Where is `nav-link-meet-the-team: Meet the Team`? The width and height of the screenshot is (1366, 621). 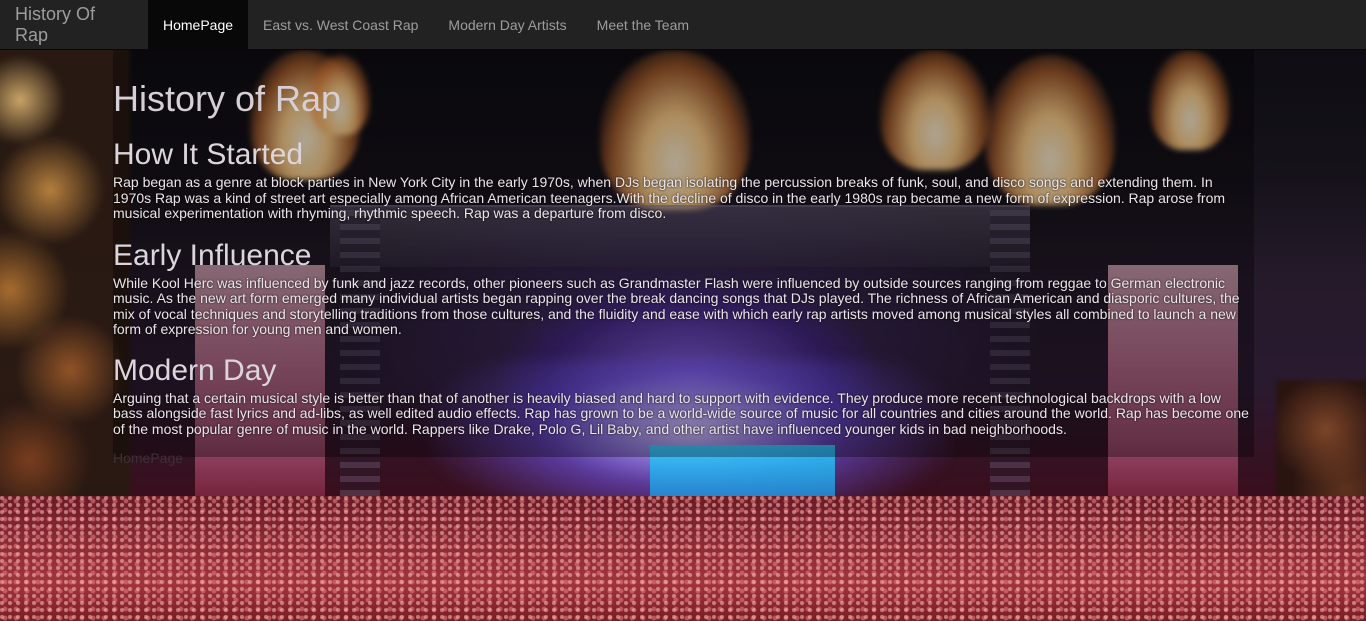
nav-link-meet-the-team: Meet the Team is located at coordinates (643, 24).